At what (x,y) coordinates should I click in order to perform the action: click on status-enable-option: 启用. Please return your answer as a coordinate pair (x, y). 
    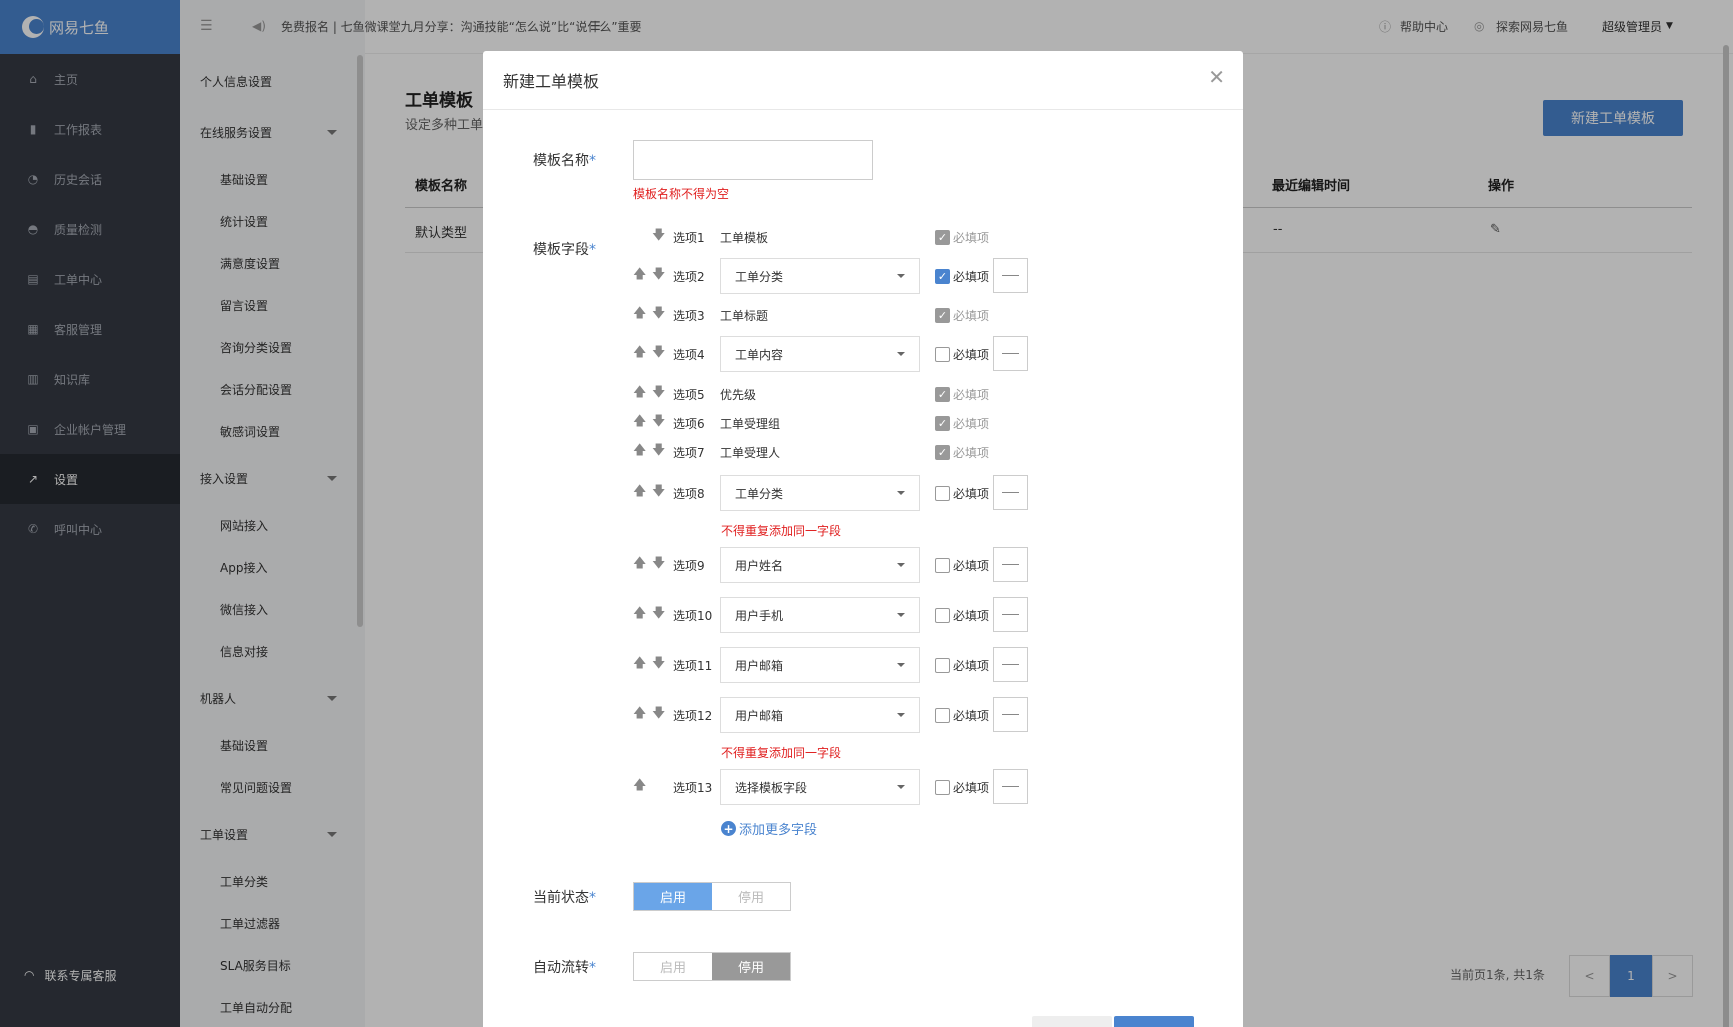
    Looking at the image, I should click on (673, 896).